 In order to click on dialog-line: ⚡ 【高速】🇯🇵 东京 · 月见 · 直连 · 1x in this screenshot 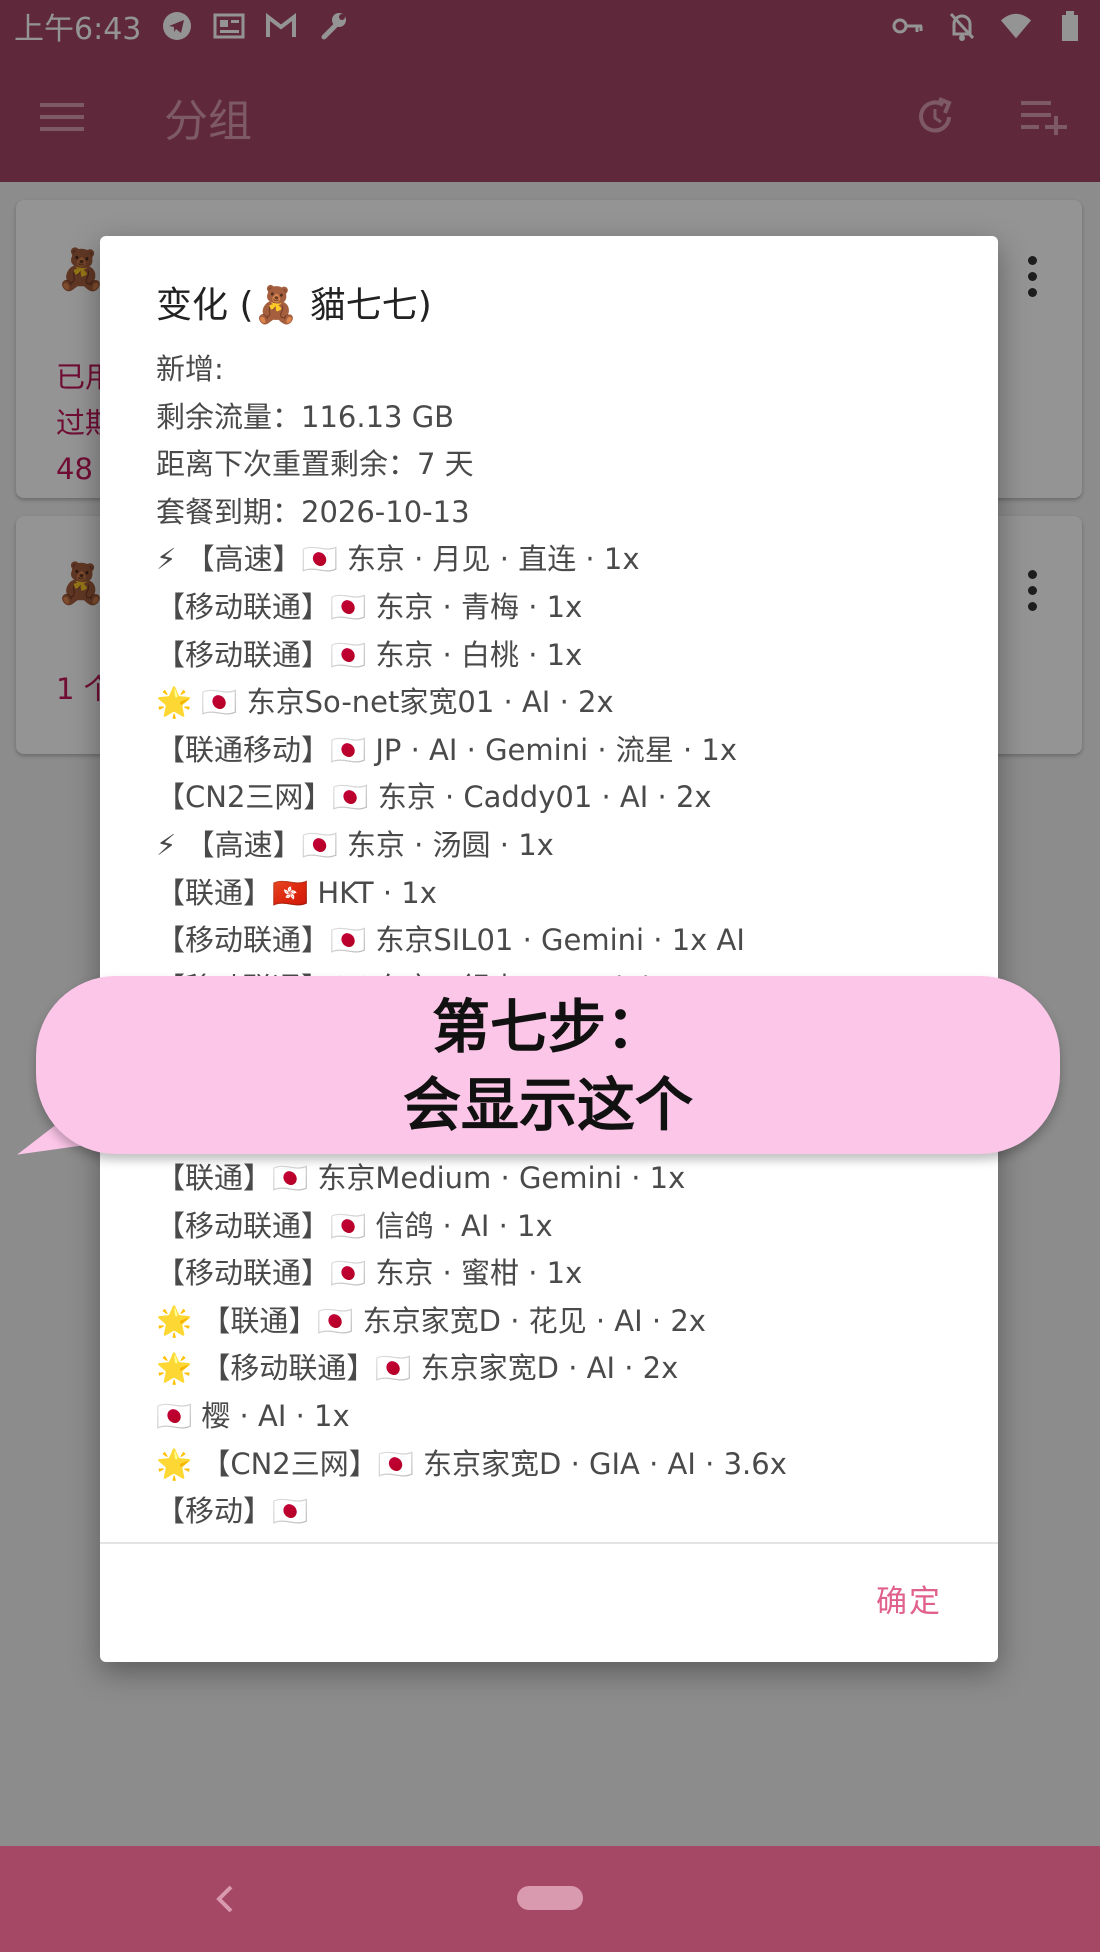, I will do `click(398, 559)`.